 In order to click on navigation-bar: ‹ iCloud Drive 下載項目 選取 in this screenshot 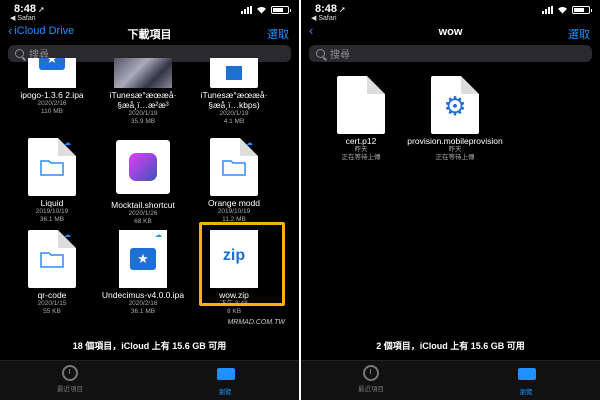, I will do `click(149, 33)`.